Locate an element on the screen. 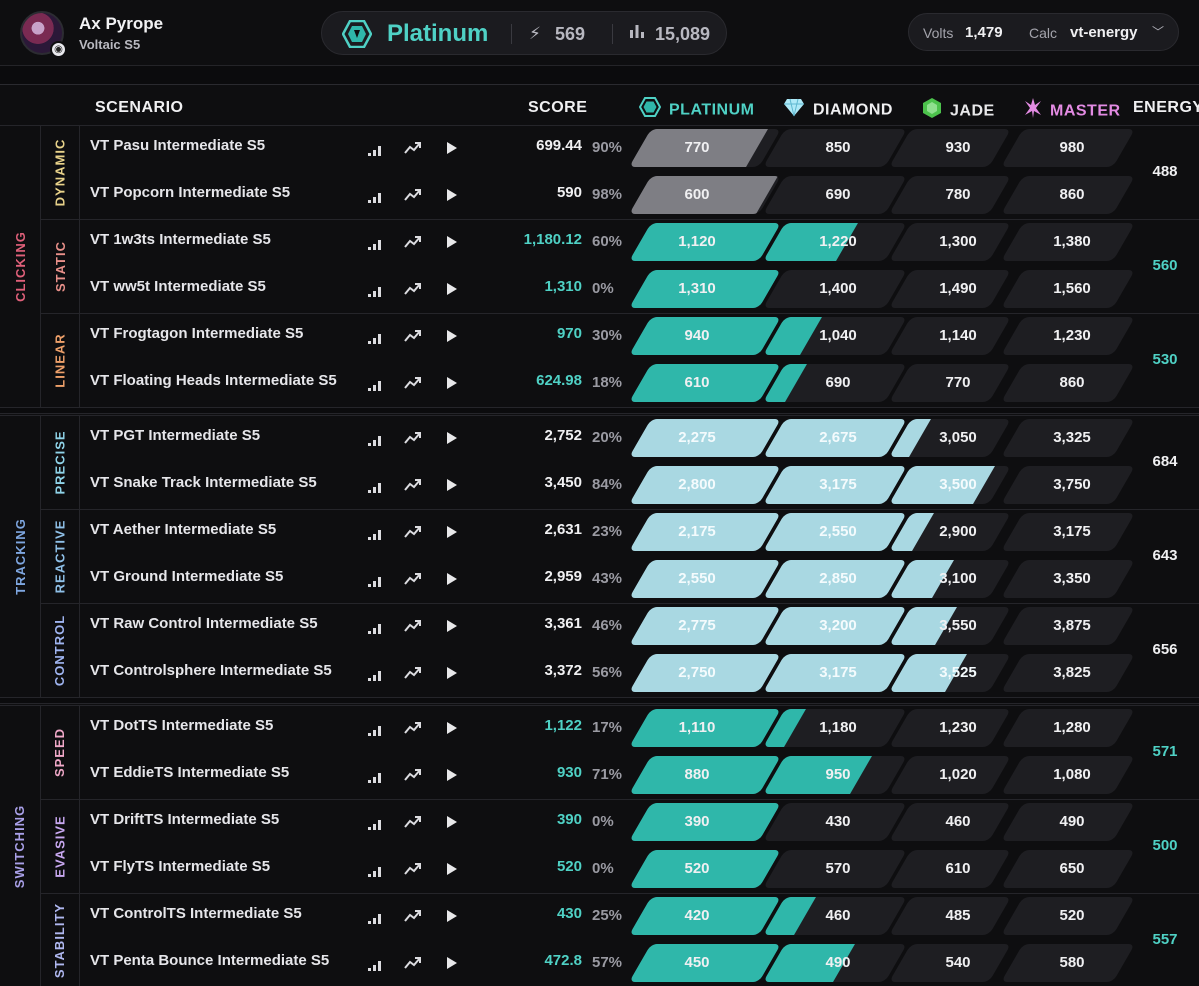  threshold-value: 780 is located at coordinates (958, 194).